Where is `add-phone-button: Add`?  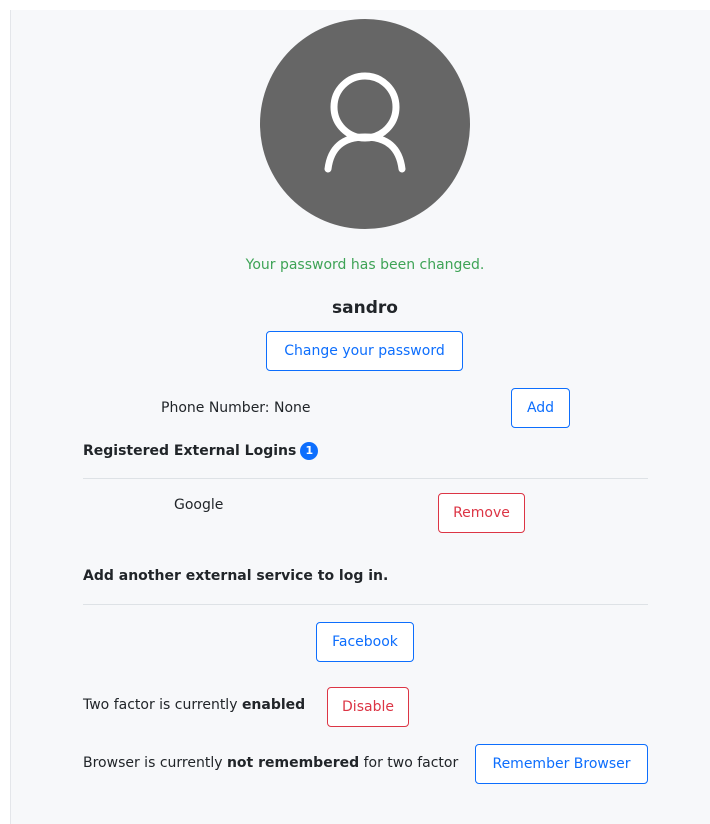
add-phone-button: Add is located at coordinates (540, 408).